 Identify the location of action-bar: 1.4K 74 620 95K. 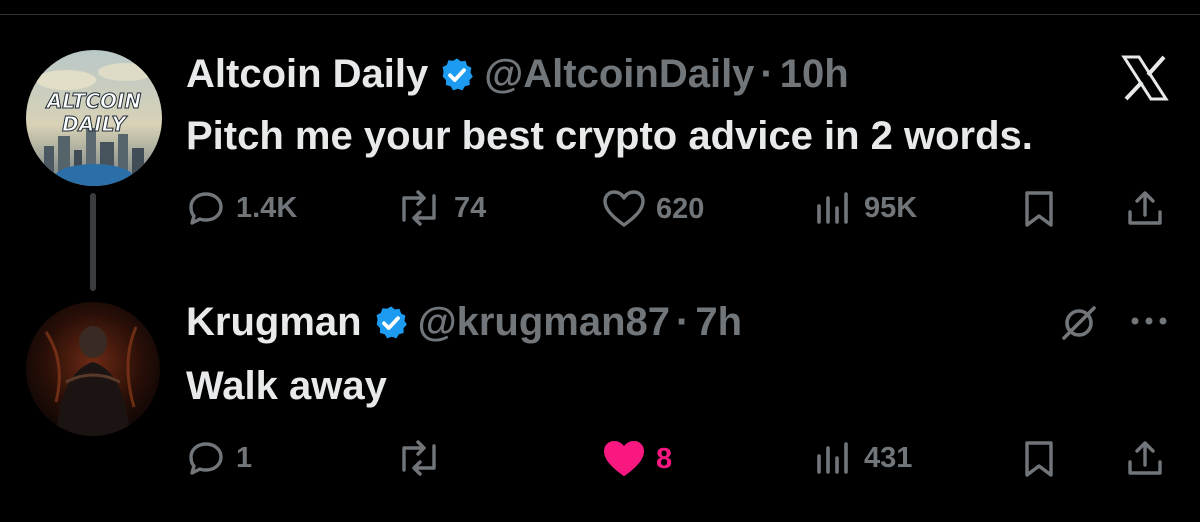
(600, 210).